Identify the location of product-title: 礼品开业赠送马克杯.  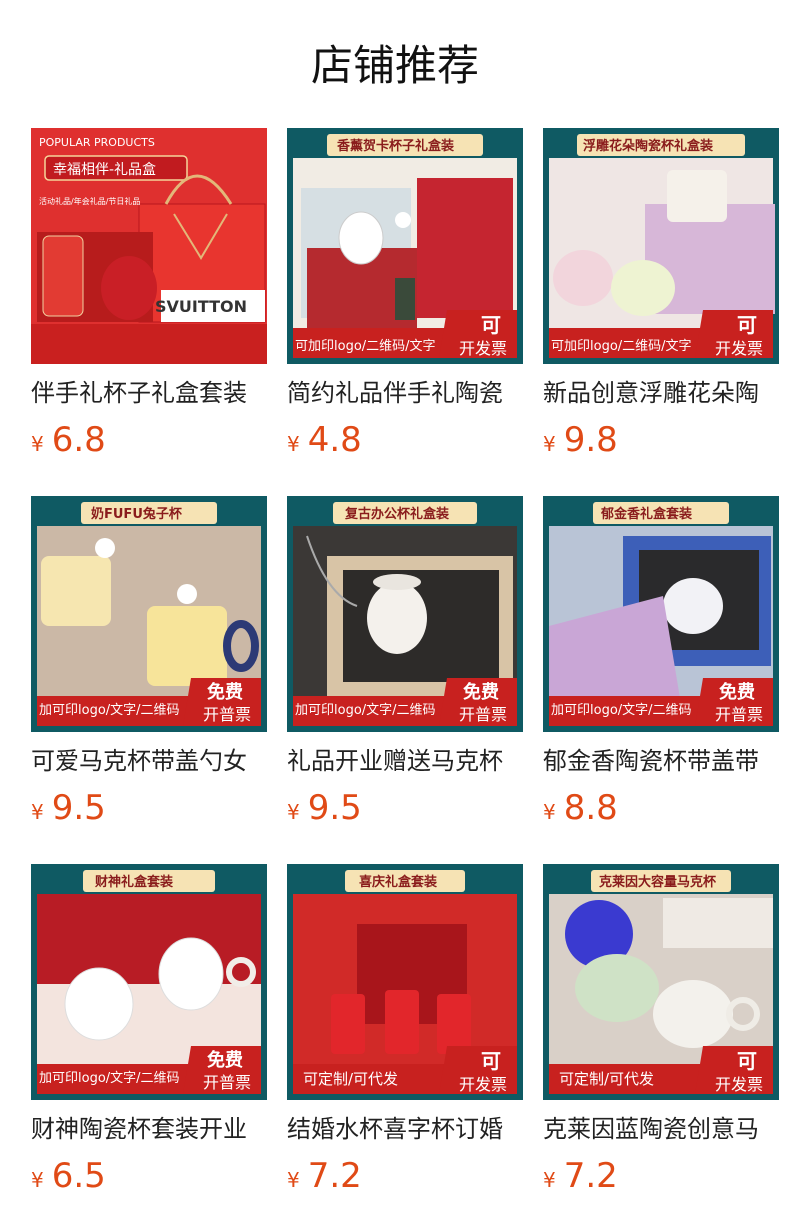
(405, 761).